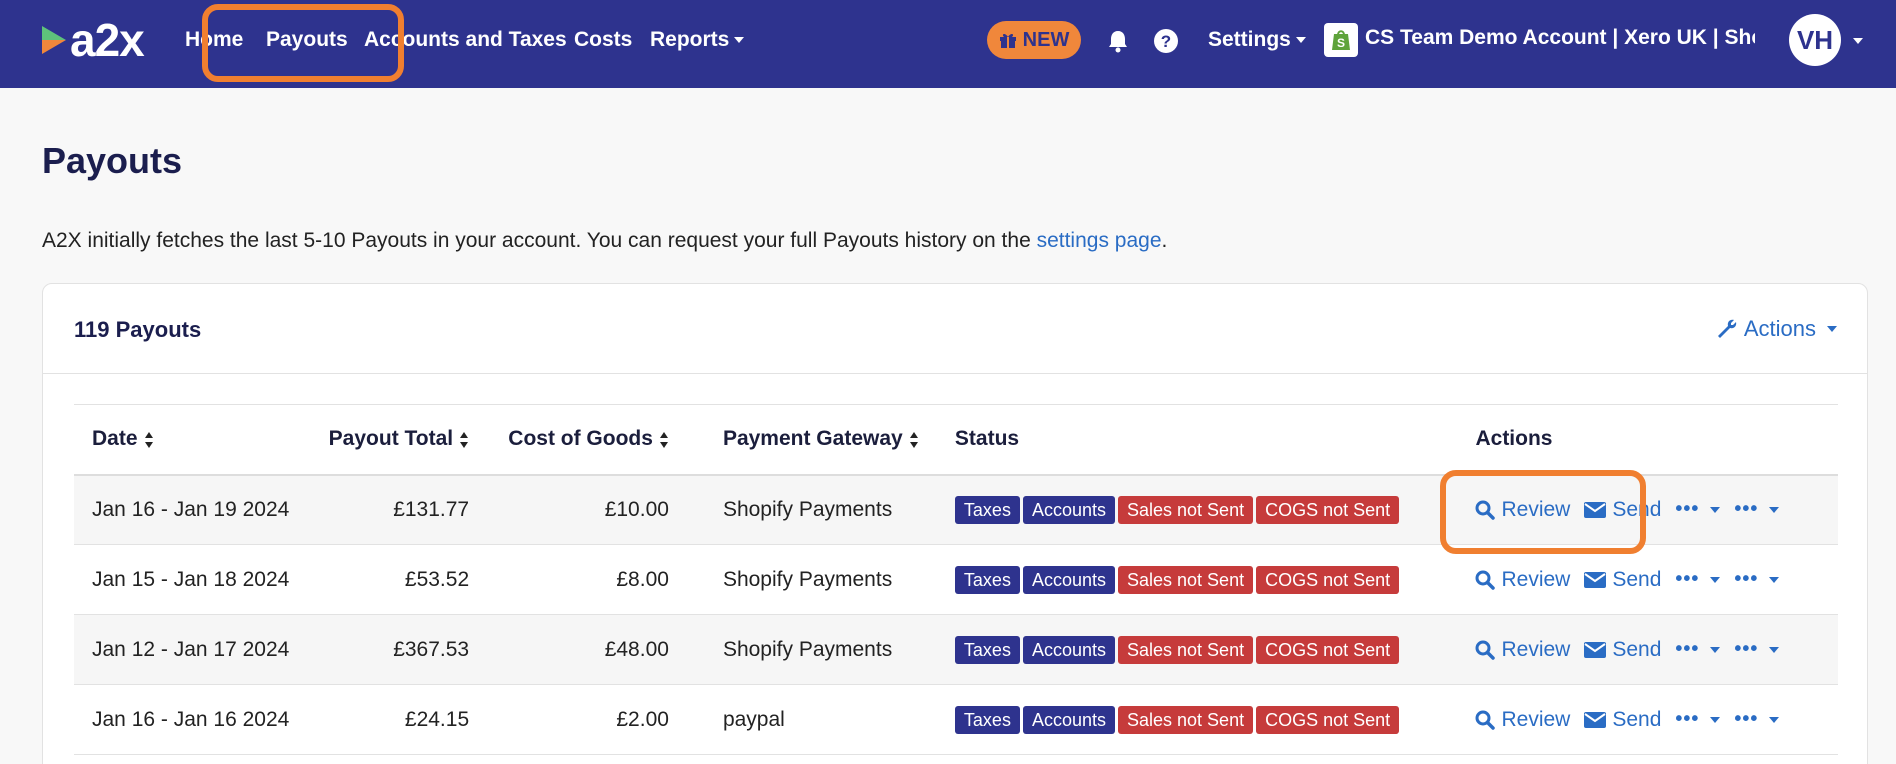  What do you see at coordinates (812, 440) in the screenshot?
I see `header-payment-gateway: Payment Gateway` at bounding box center [812, 440].